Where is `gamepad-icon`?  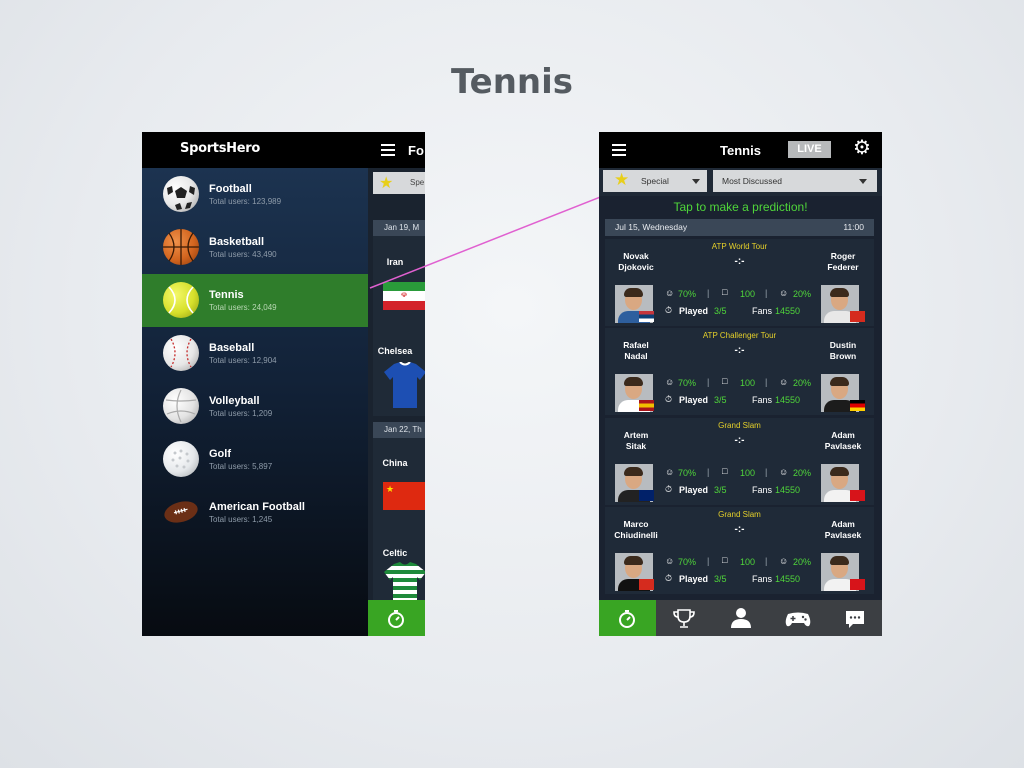
gamepad-icon is located at coordinates (798, 619).